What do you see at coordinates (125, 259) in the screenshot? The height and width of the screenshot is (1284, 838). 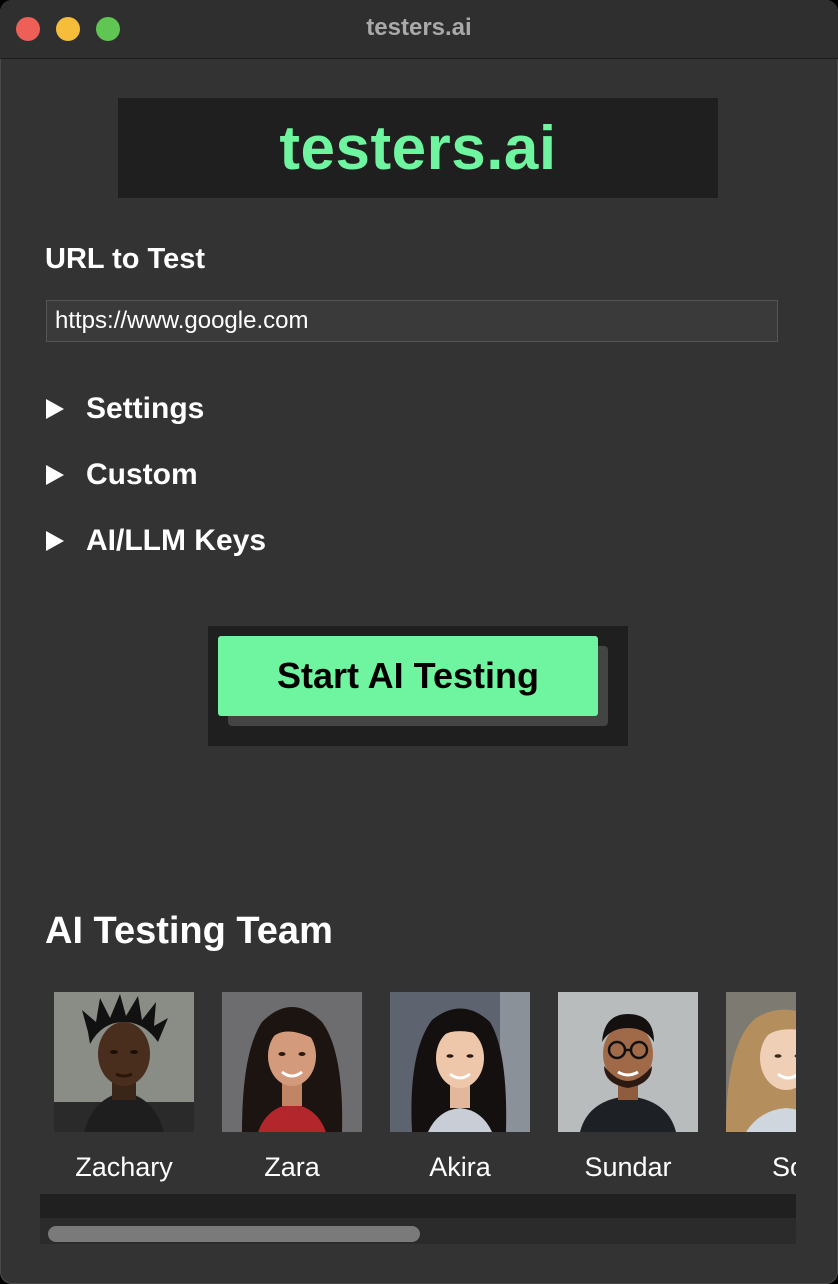 I see `url-label: URL to Test` at bounding box center [125, 259].